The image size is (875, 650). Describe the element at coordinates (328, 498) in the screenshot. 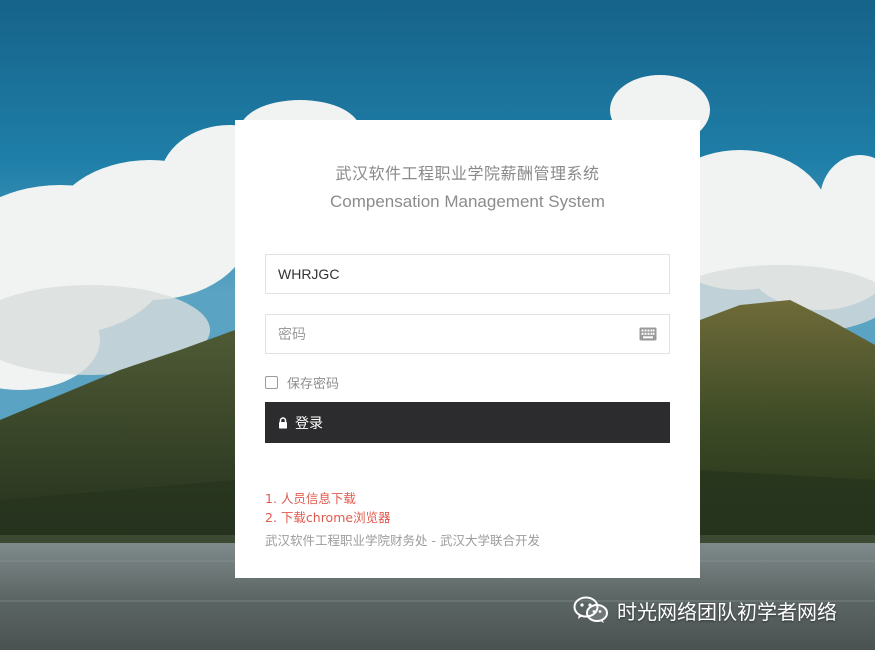

I see `personnel-info-download-link: 1. 人员信息下载` at that location.